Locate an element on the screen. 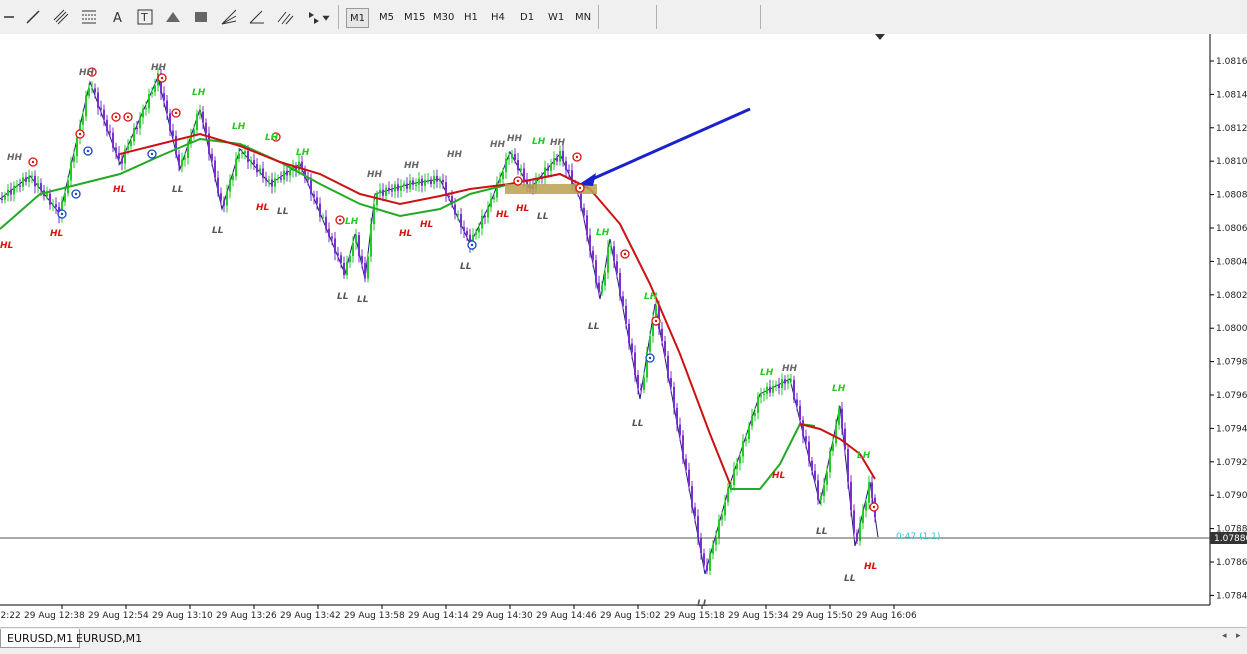  tab-scroll-left-icon: ◂ is located at coordinates (1224, 636).